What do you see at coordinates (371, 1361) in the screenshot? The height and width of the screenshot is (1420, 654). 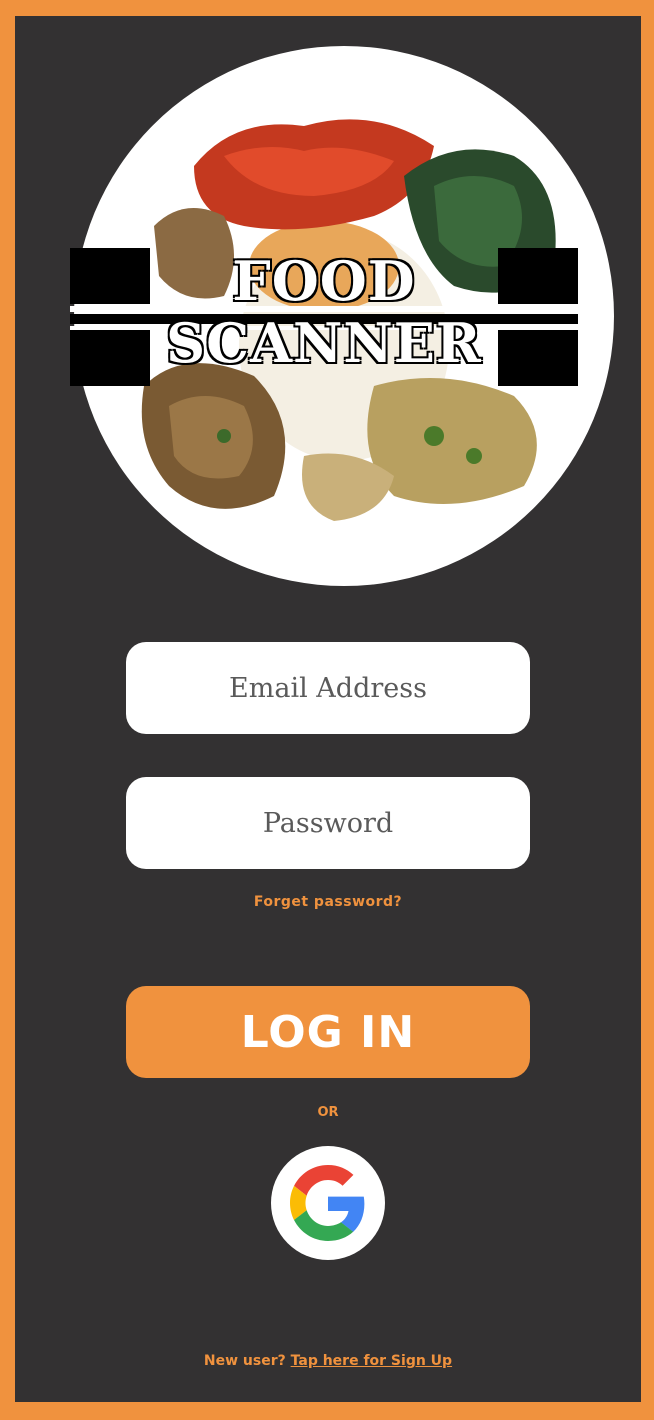 I see `signup-link: Tap here for Sign Up` at bounding box center [371, 1361].